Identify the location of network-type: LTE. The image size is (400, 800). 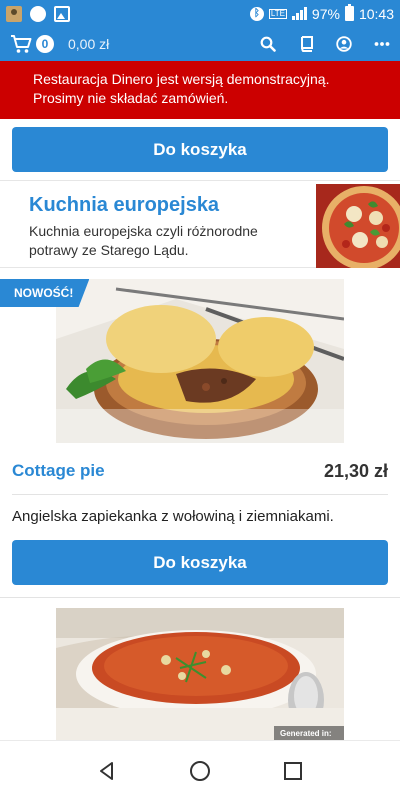
(277, 13).